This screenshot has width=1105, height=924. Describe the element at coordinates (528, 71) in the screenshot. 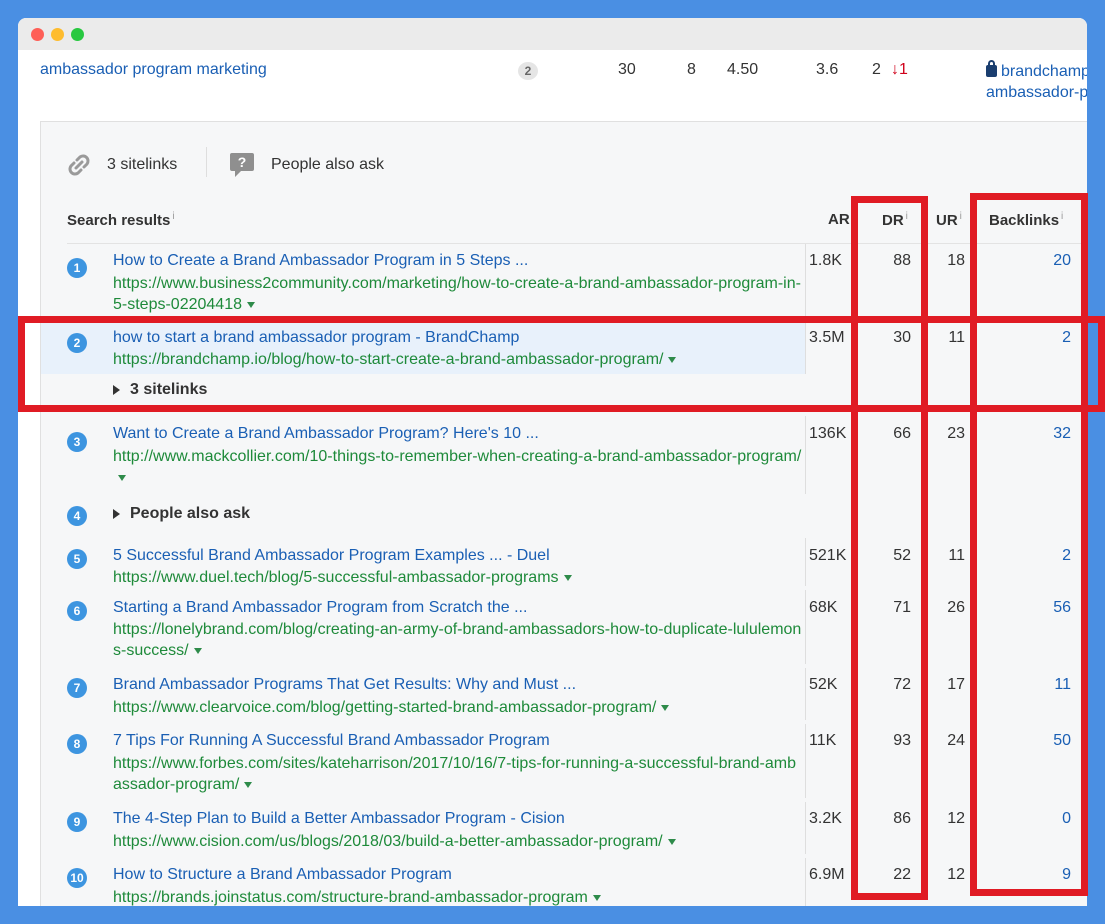

I see `serp-features-badge: 2` at that location.